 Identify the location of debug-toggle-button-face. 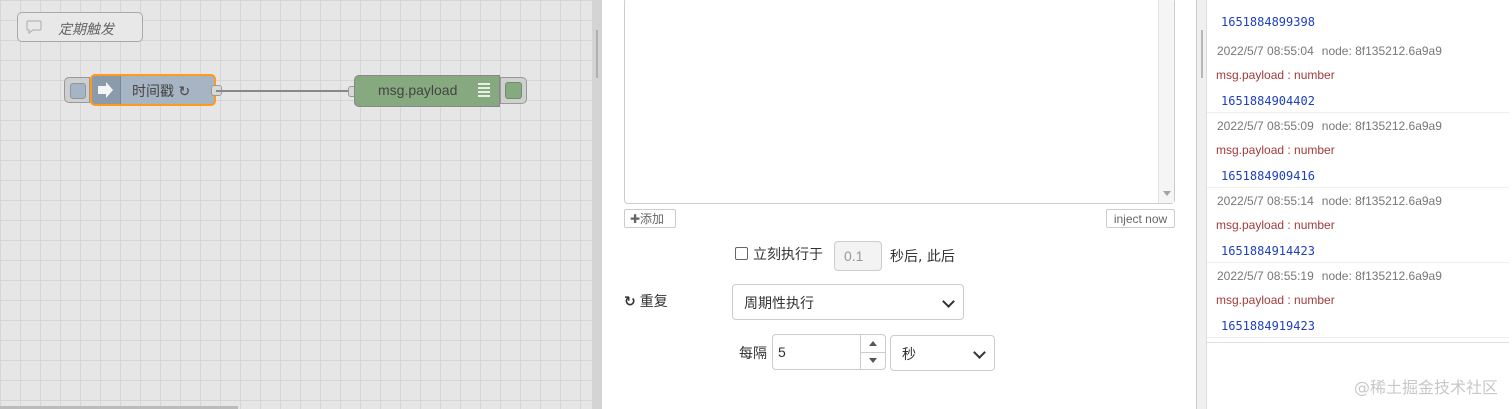
(513, 90).